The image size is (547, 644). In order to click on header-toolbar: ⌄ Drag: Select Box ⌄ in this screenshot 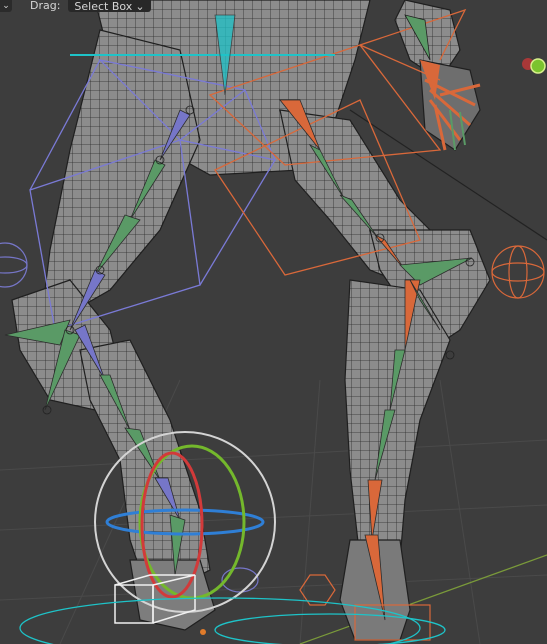, I will do `click(75, 6)`.